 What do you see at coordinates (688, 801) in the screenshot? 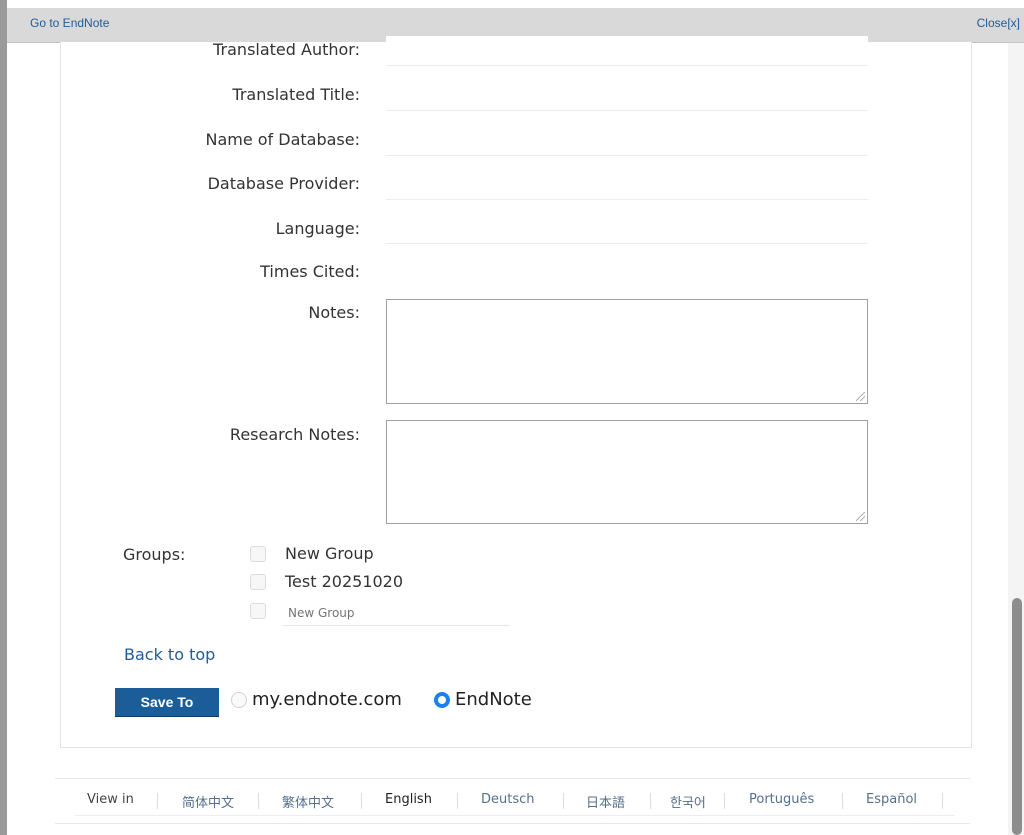
I see `lang-link-korean: 한국어` at bounding box center [688, 801].